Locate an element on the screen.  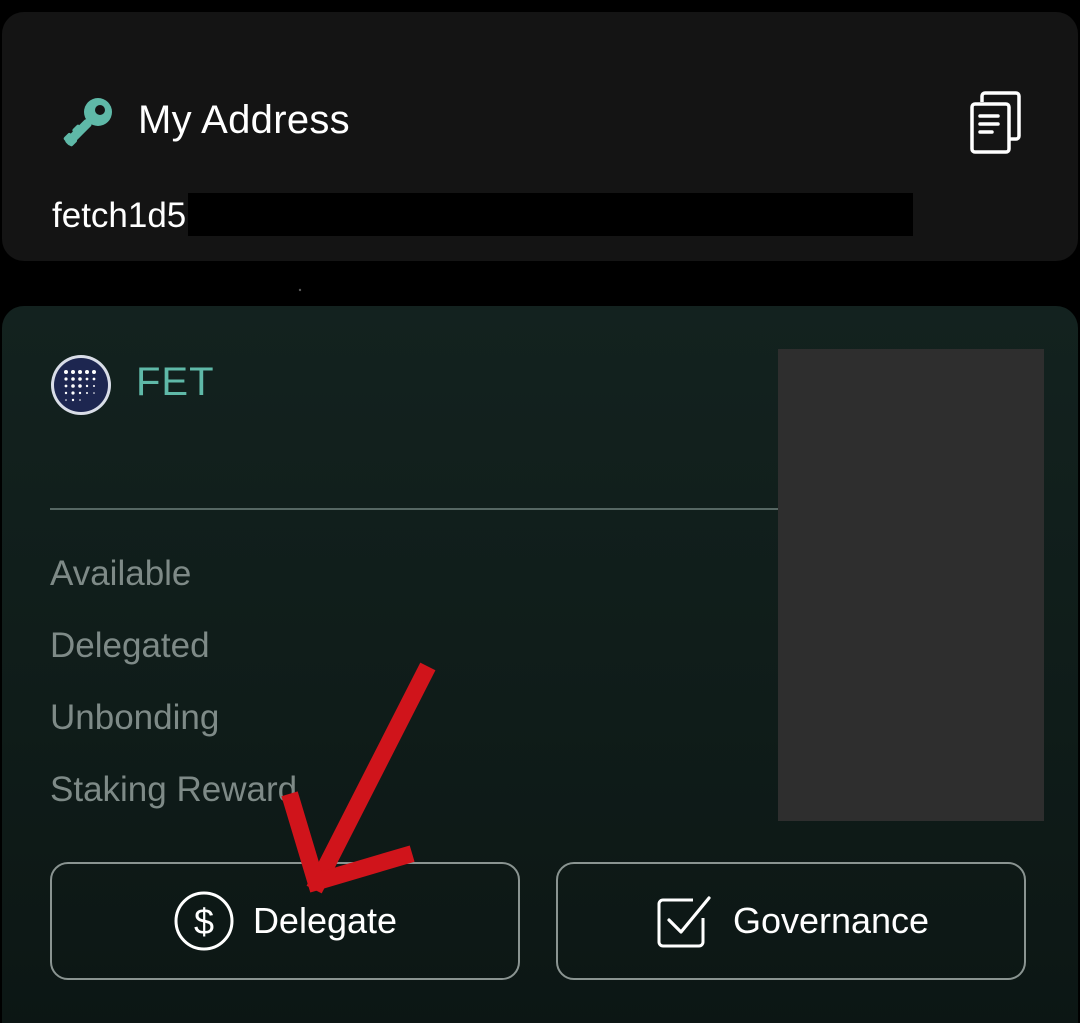
dollar-circle-icon: $ is located at coordinates (204, 921).